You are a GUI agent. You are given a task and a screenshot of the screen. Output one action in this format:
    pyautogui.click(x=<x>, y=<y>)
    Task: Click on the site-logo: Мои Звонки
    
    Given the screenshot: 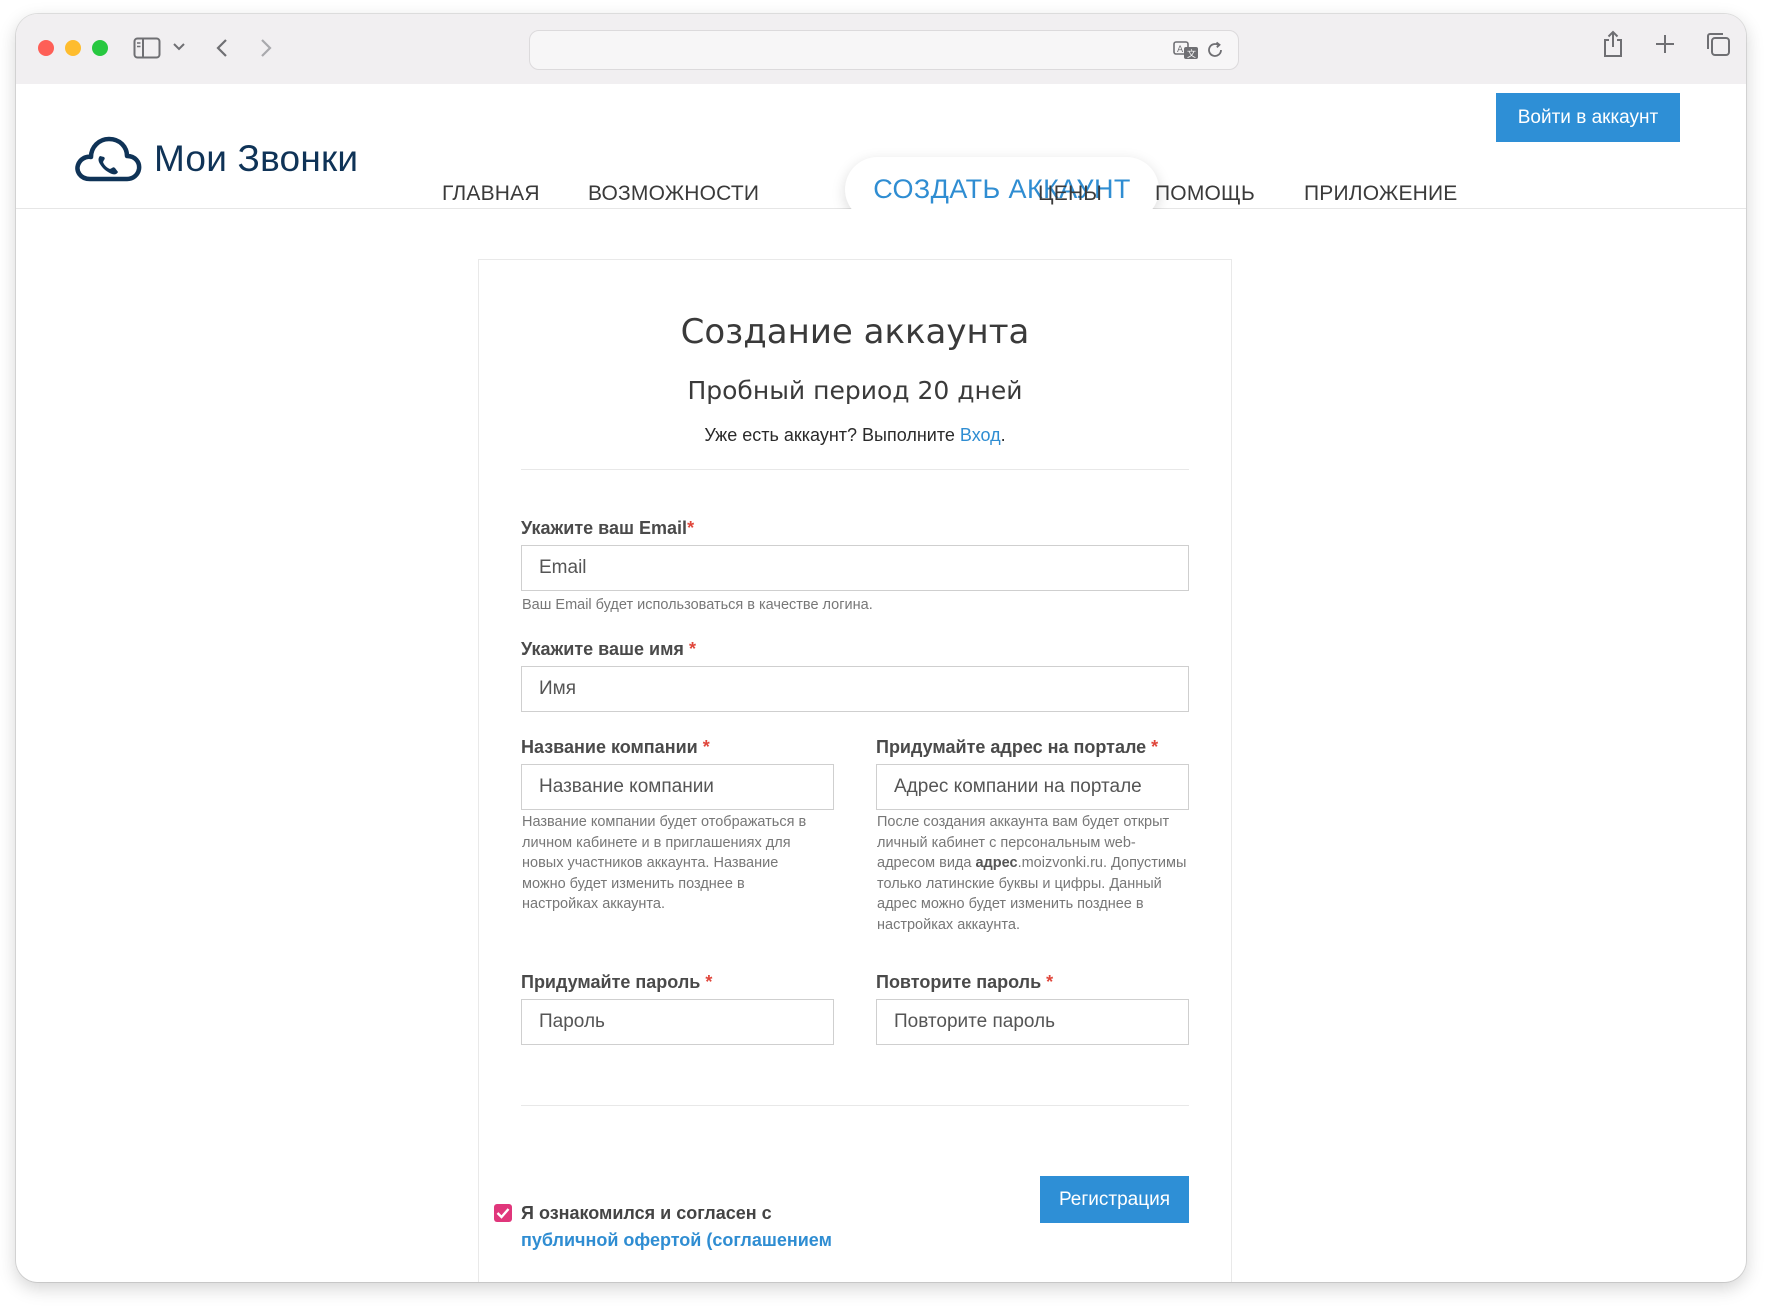 What is the action you would take?
    pyautogui.click(x=216, y=159)
    